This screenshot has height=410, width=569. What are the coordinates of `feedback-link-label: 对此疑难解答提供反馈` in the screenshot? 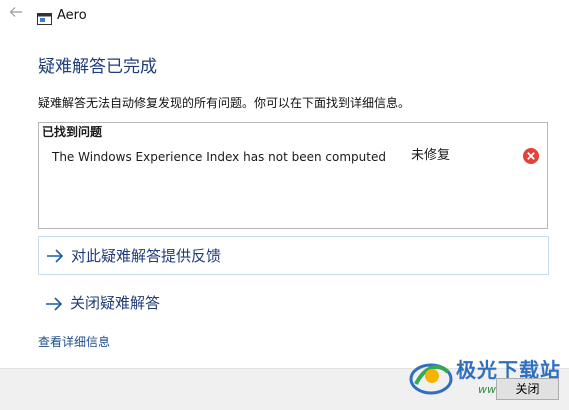 It's located at (146, 256).